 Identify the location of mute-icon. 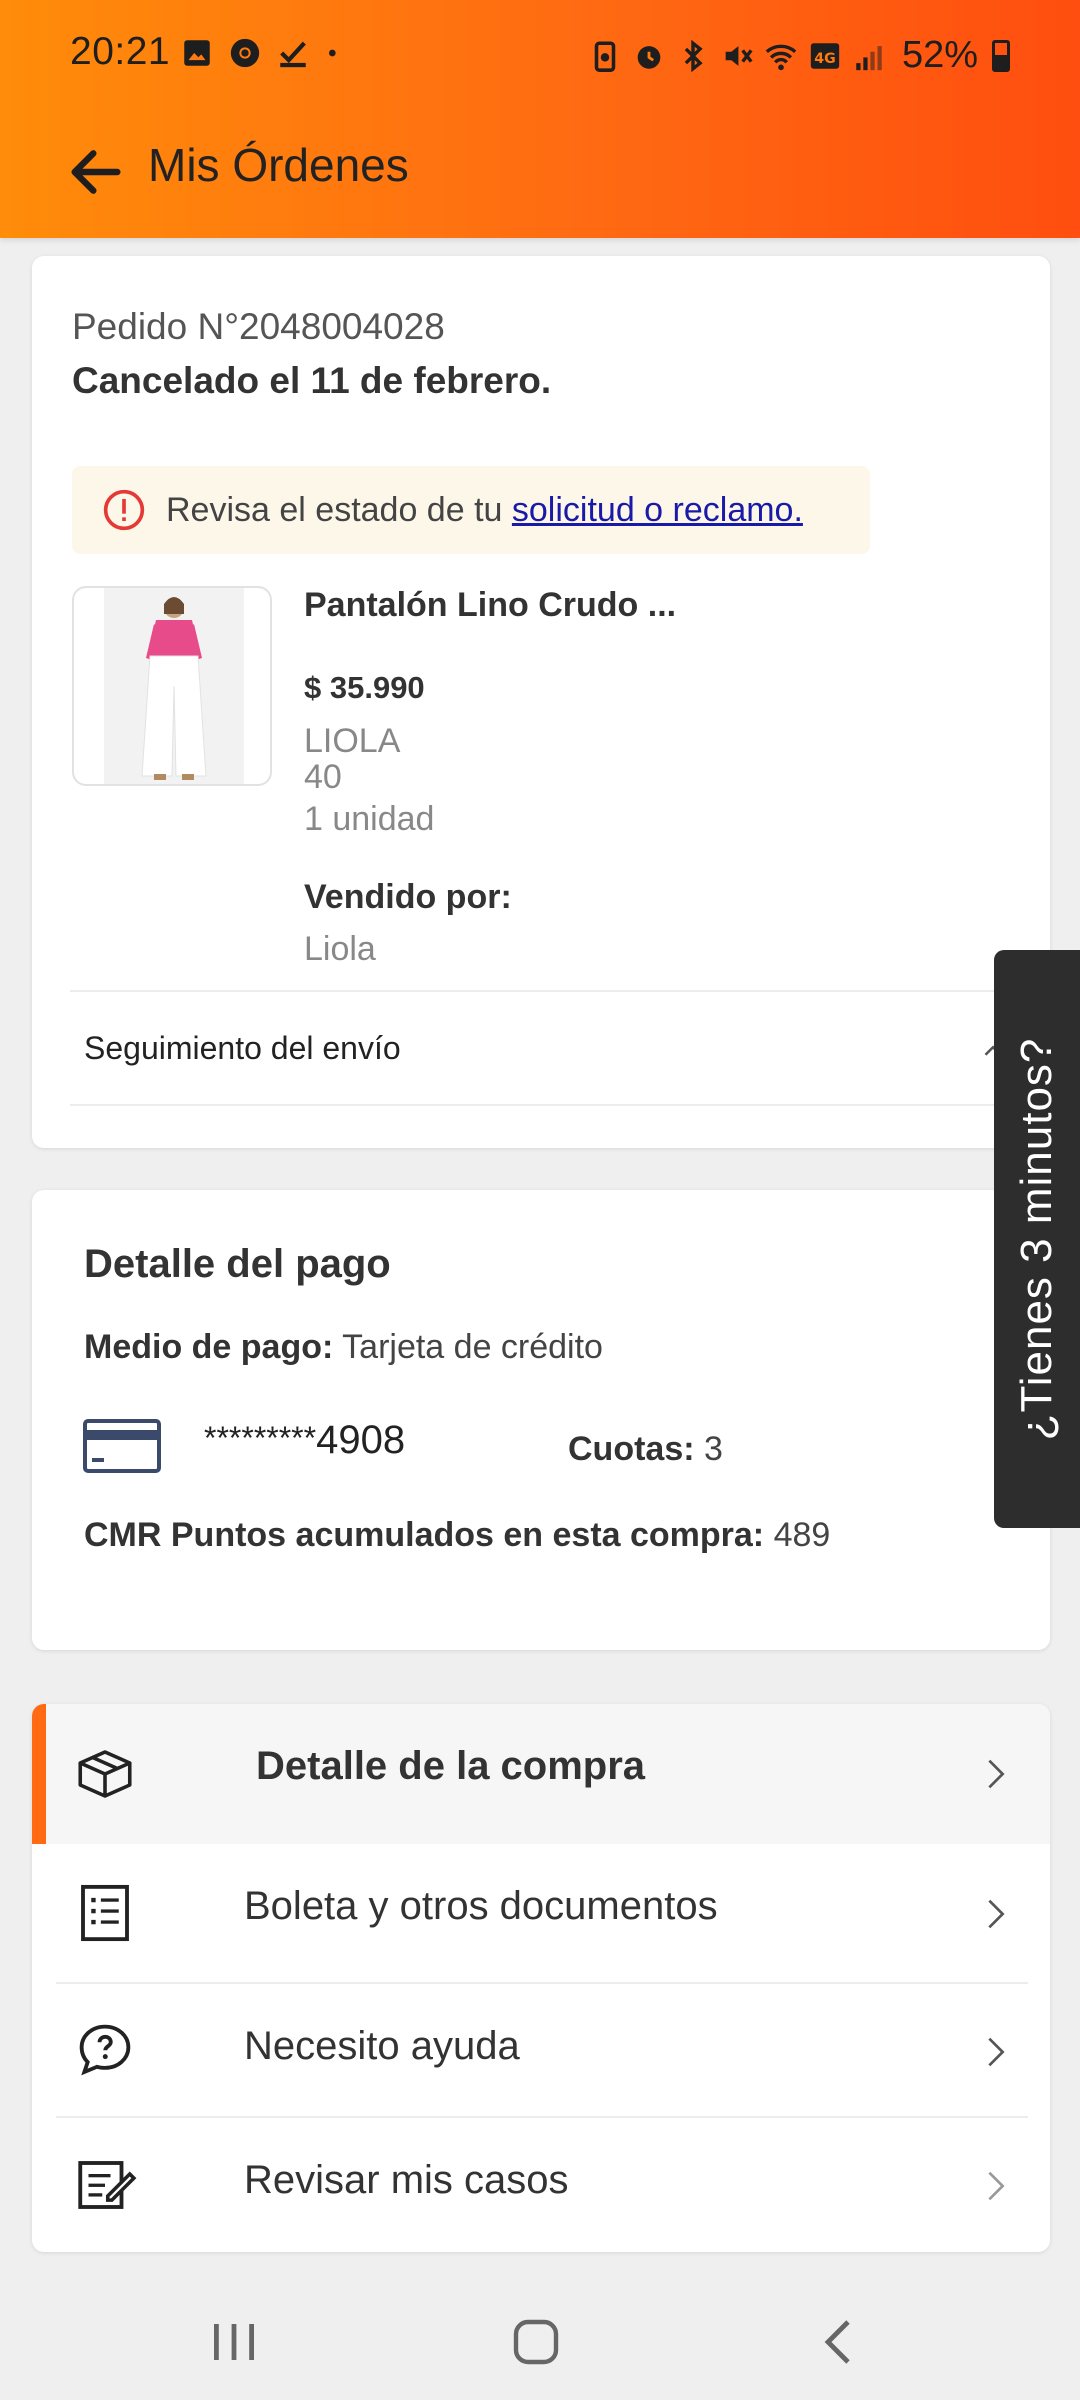
(739, 55).